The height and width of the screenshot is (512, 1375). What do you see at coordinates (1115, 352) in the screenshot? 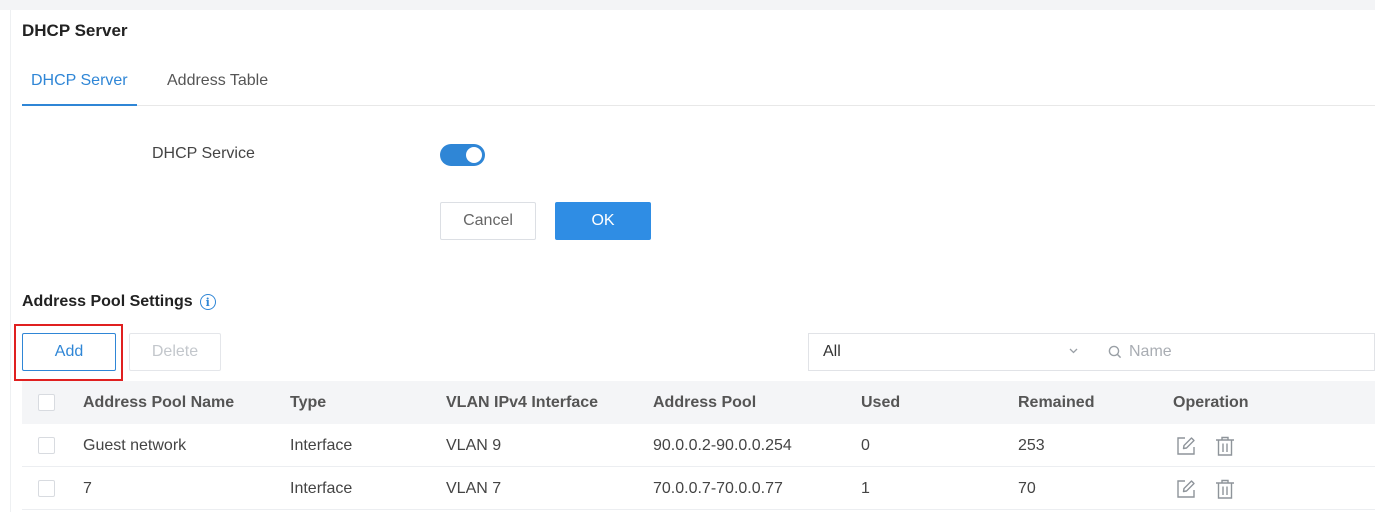
I see `search-icon` at bounding box center [1115, 352].